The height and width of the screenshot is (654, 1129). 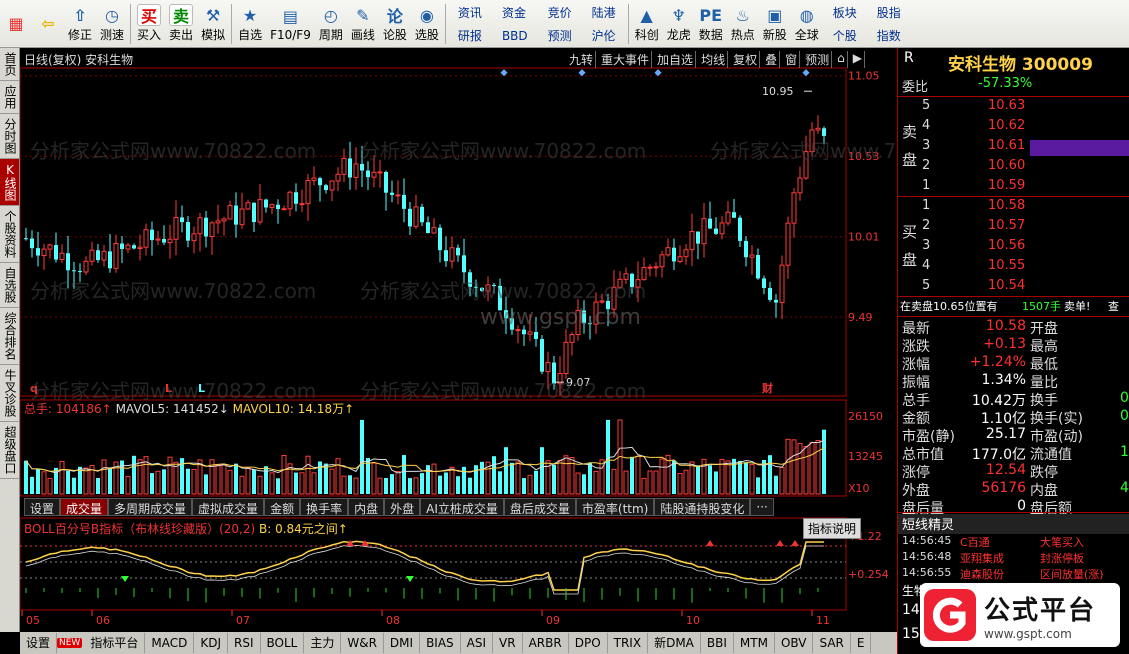 I want to click on level-price: 10.55, so click(x=1006, y=265).